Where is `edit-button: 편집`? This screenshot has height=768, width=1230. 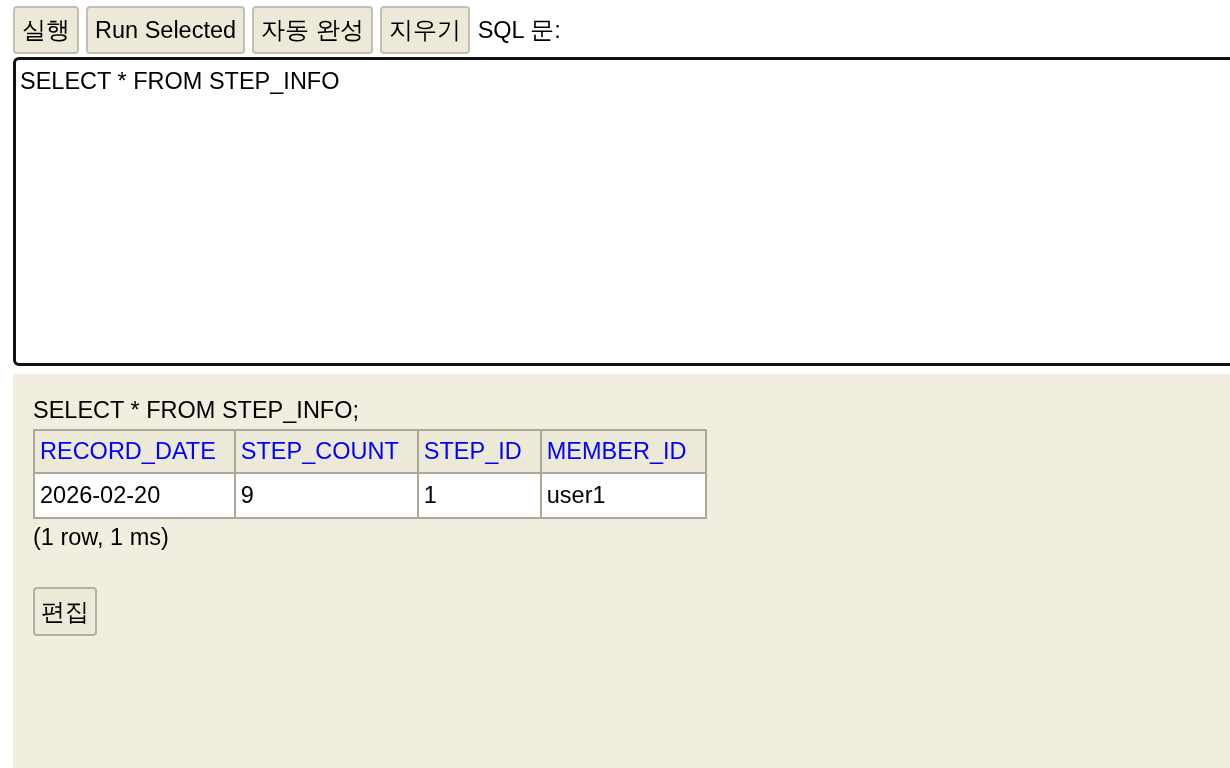
edit-button: 편집 is located at coordinates (65, 611).